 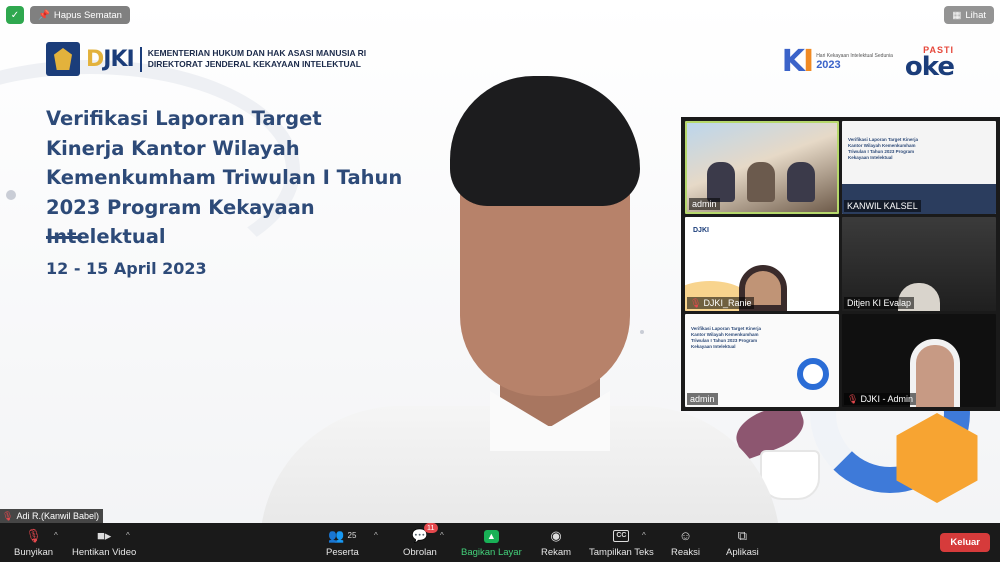 What do you see at coordinates (491, 536) in the screenshot?
I see `share-screen-icon: ▲` at bounding box center [491, 536].